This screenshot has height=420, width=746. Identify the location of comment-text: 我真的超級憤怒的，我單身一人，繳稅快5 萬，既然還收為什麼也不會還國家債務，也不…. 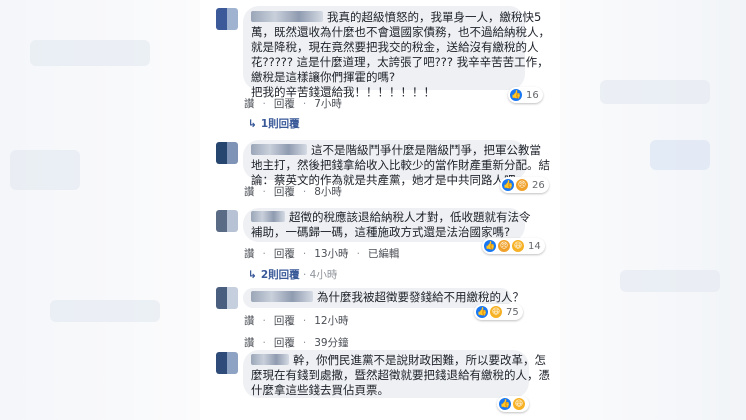
(400, 54).